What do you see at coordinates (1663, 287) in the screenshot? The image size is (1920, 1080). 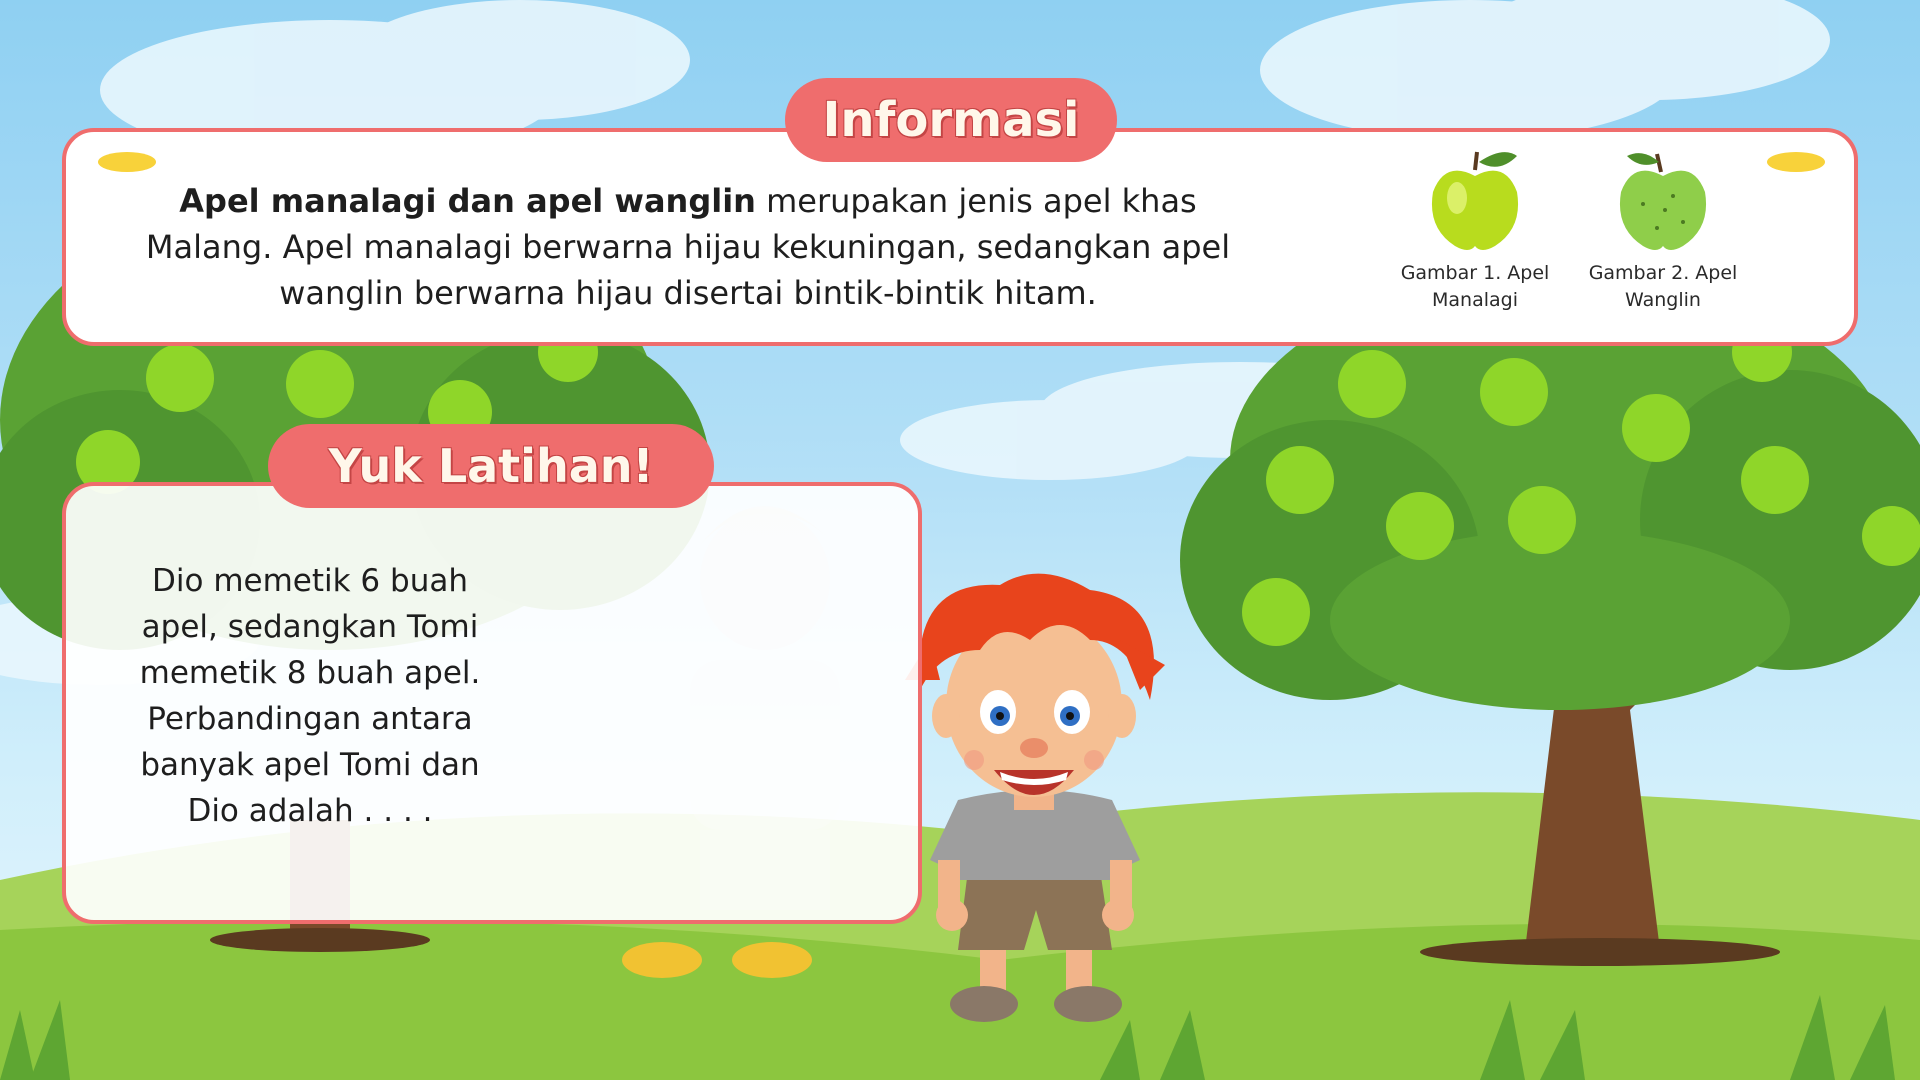 I see `figure-2-caption: Gambar 2. Apel Wanglin` at bounding box center [1663, 287].